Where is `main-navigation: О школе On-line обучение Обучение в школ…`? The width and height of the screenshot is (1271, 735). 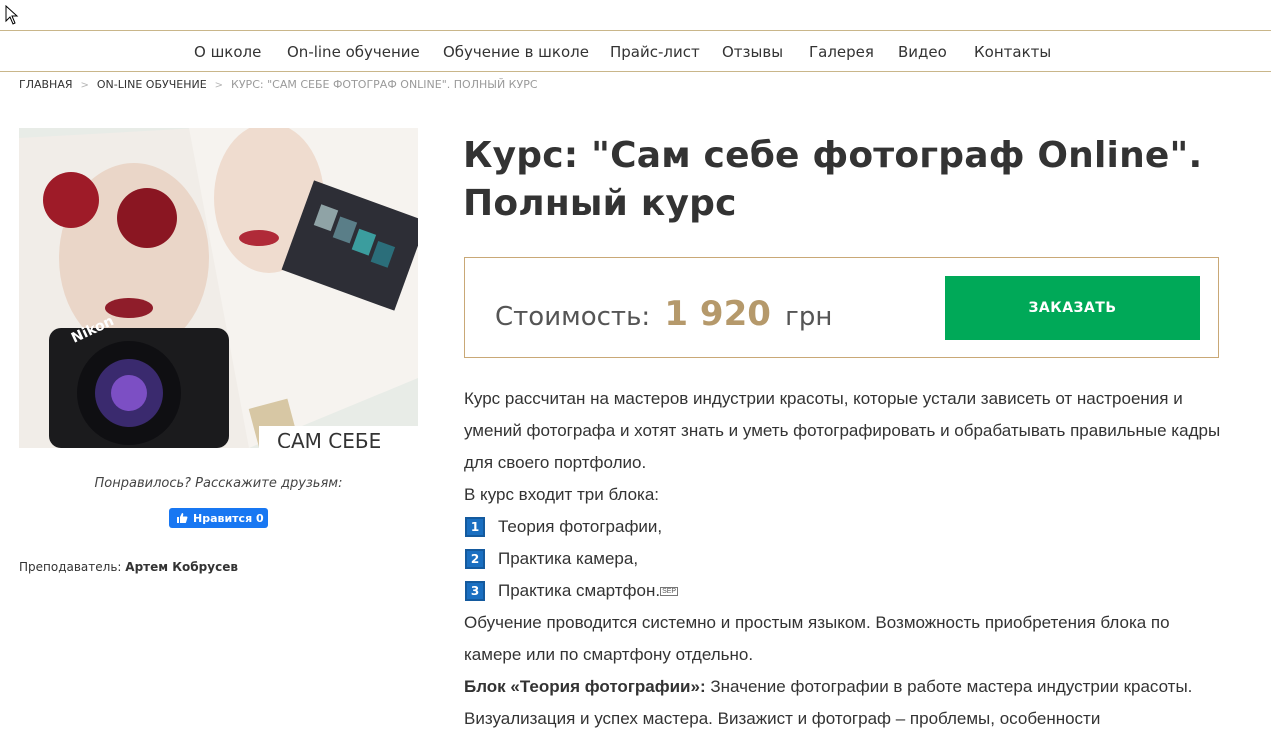
main-navigation: О школе On-line обучение Обучение в школ… is located at coordinates (635, 51).